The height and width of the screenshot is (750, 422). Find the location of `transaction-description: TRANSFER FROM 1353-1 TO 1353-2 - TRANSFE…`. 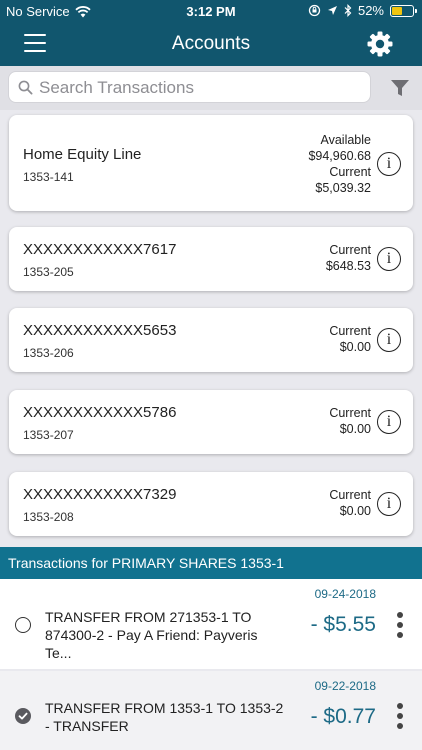

transaction-description: TRANSFER FROM 1353-1 TO 1353-2 - TRANSFE… is located at coordinates (164, 717).